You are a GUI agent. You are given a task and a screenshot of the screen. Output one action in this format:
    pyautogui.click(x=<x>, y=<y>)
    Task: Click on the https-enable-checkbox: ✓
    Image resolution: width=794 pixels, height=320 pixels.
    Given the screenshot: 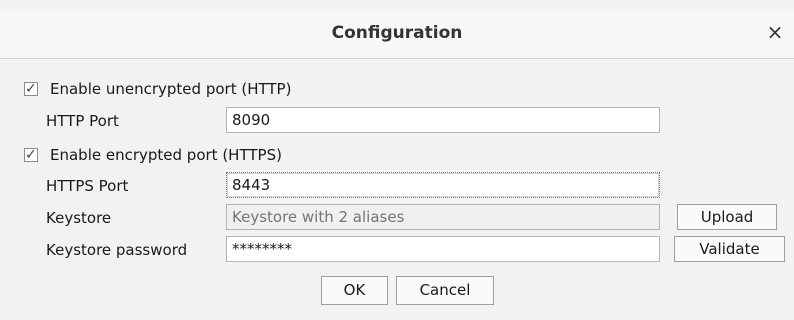 What is the action you would take?
    pyautogui.click(x=31, y=155)
    